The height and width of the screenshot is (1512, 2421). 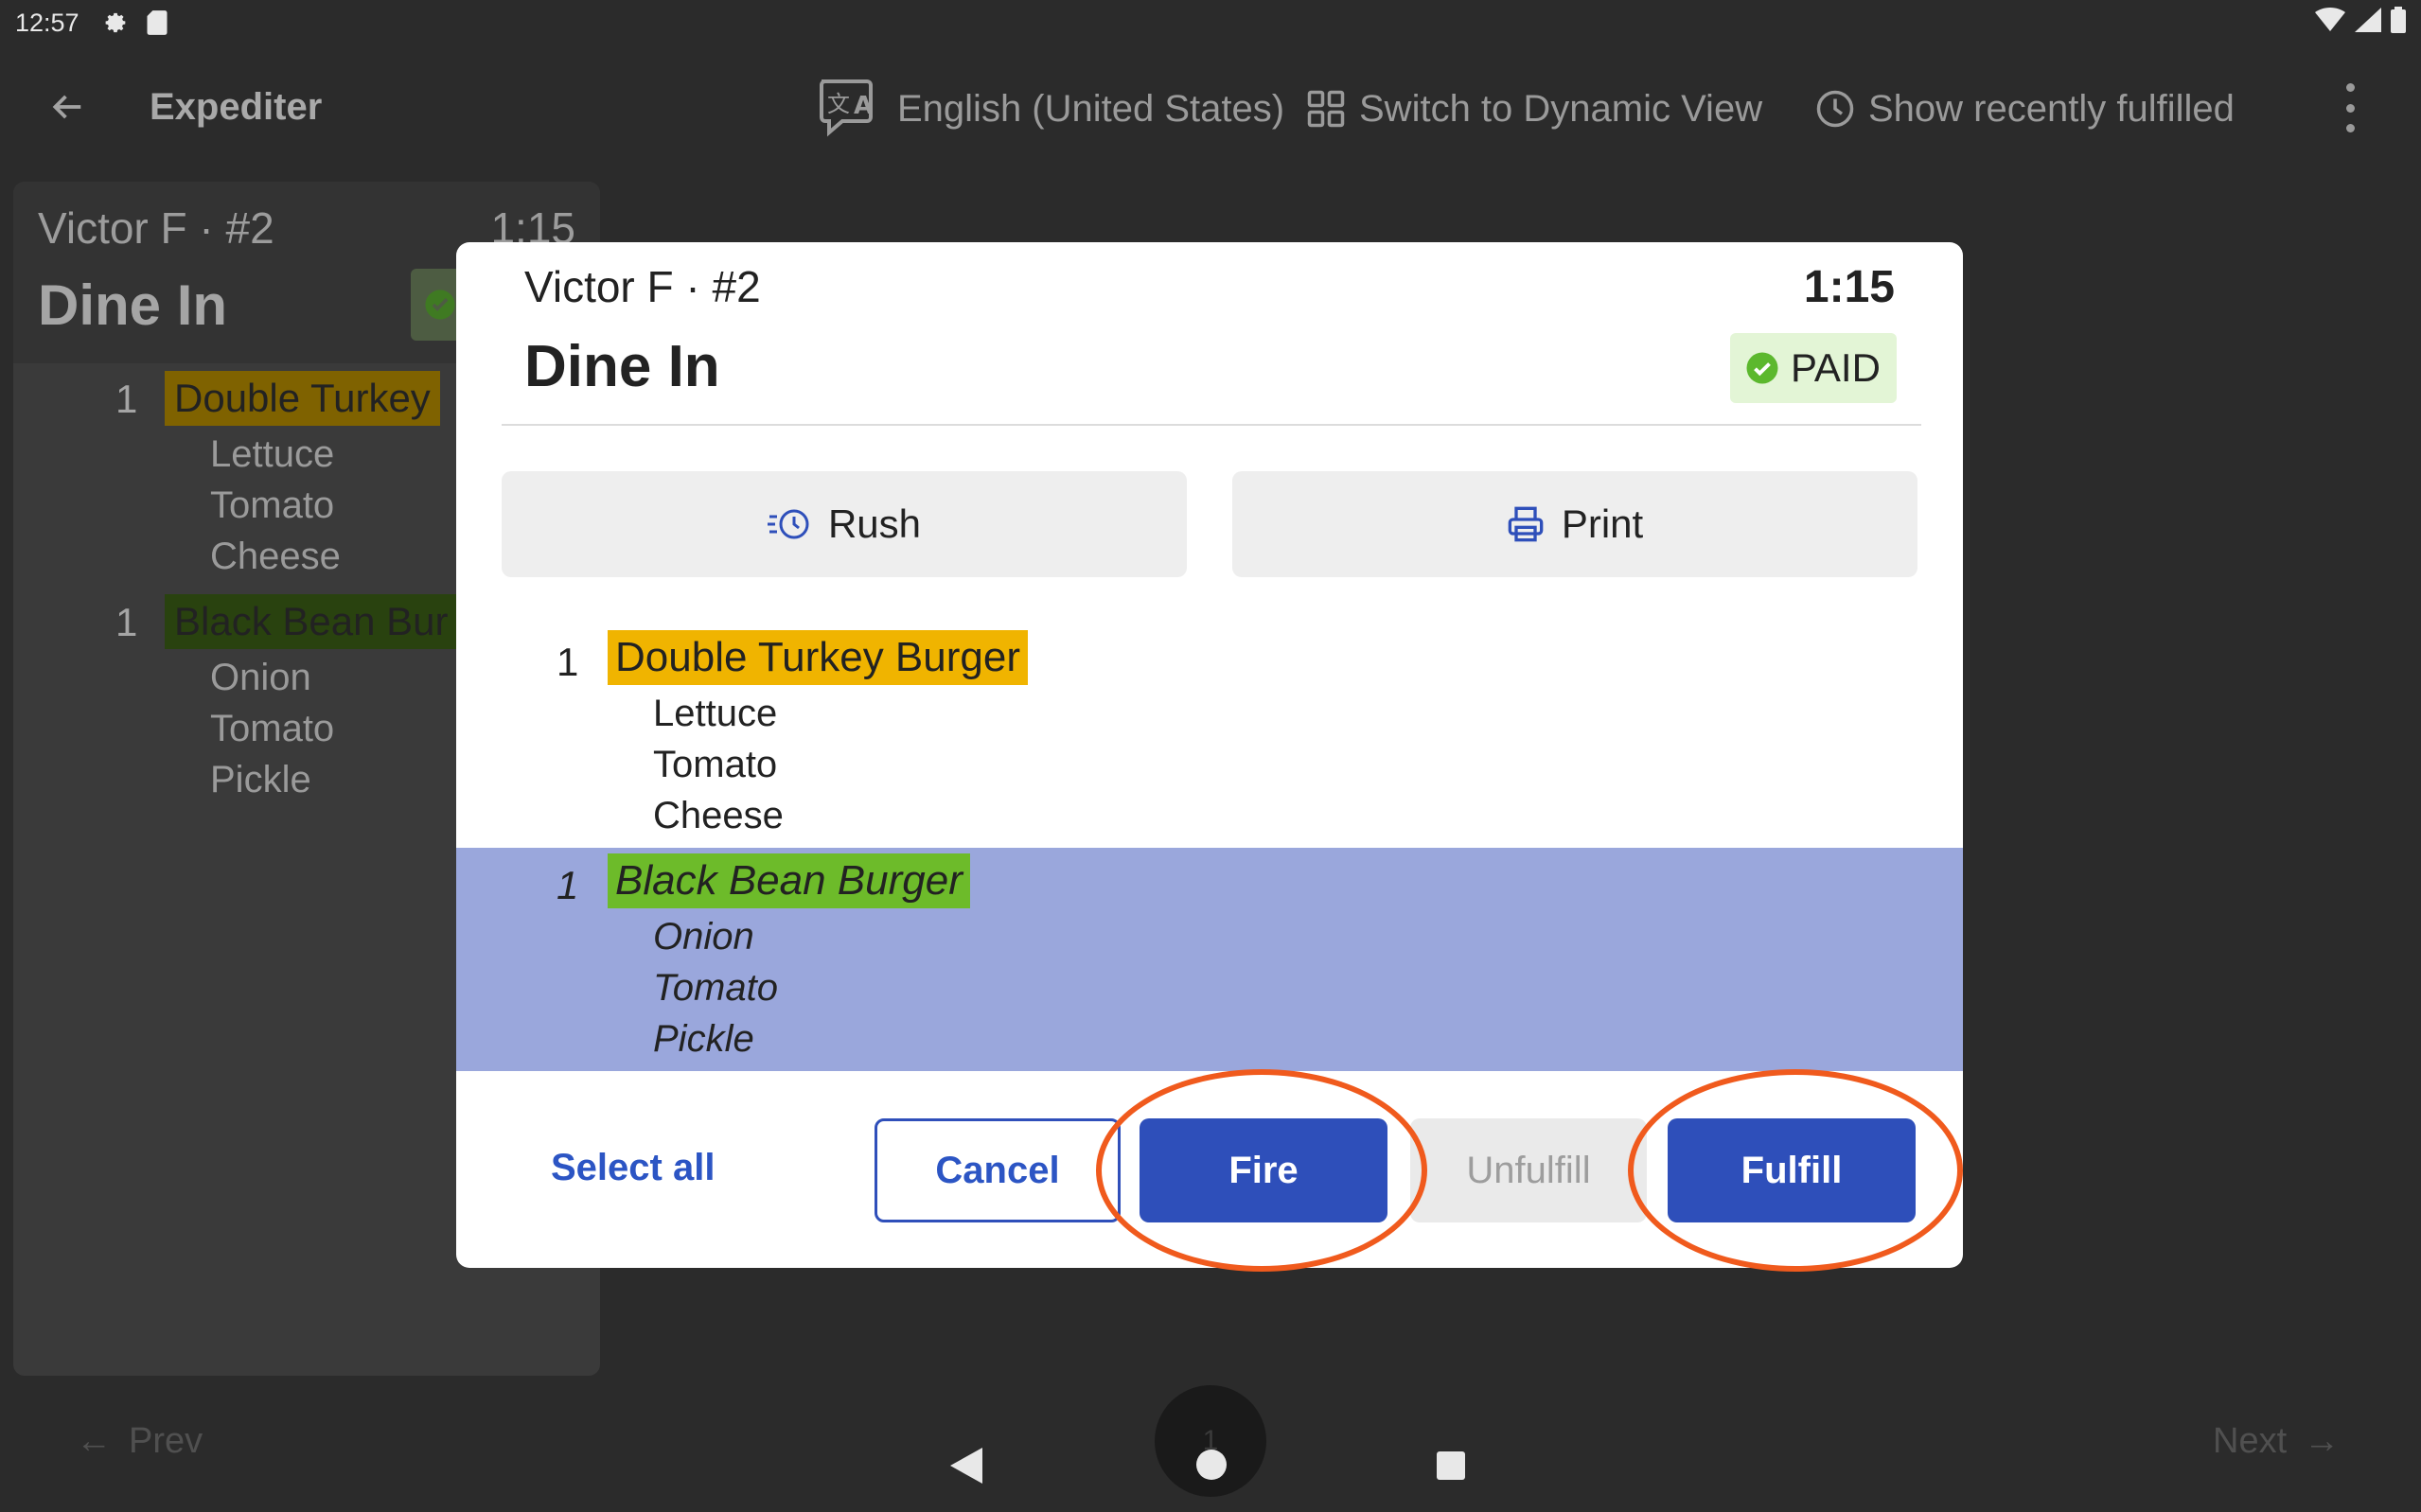 What do you see at coordinates (1602, 523) in the screenshot?
I see `print-label: Print` at bounding box center [1602, 523].